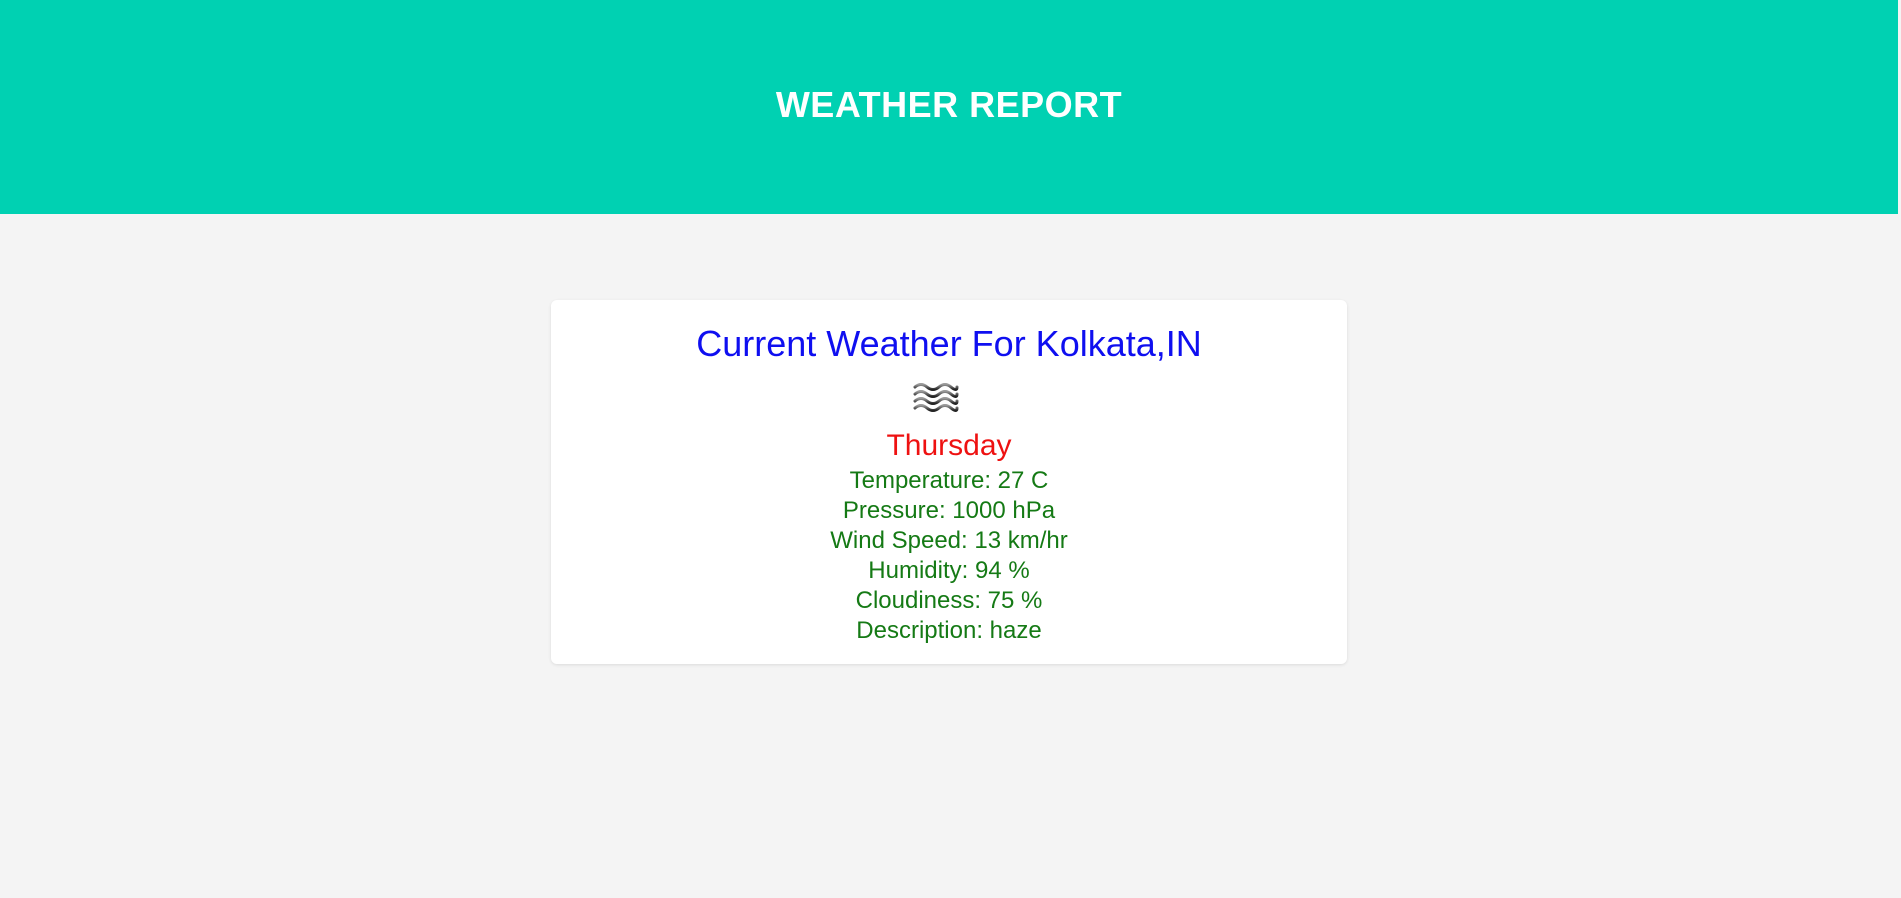 This screenshot has height=898, width=1901. Describe the element at coordinates (949, 510) in the screenshot. I see `pressure-stat: Pressure: 1000 hPa` at that location.